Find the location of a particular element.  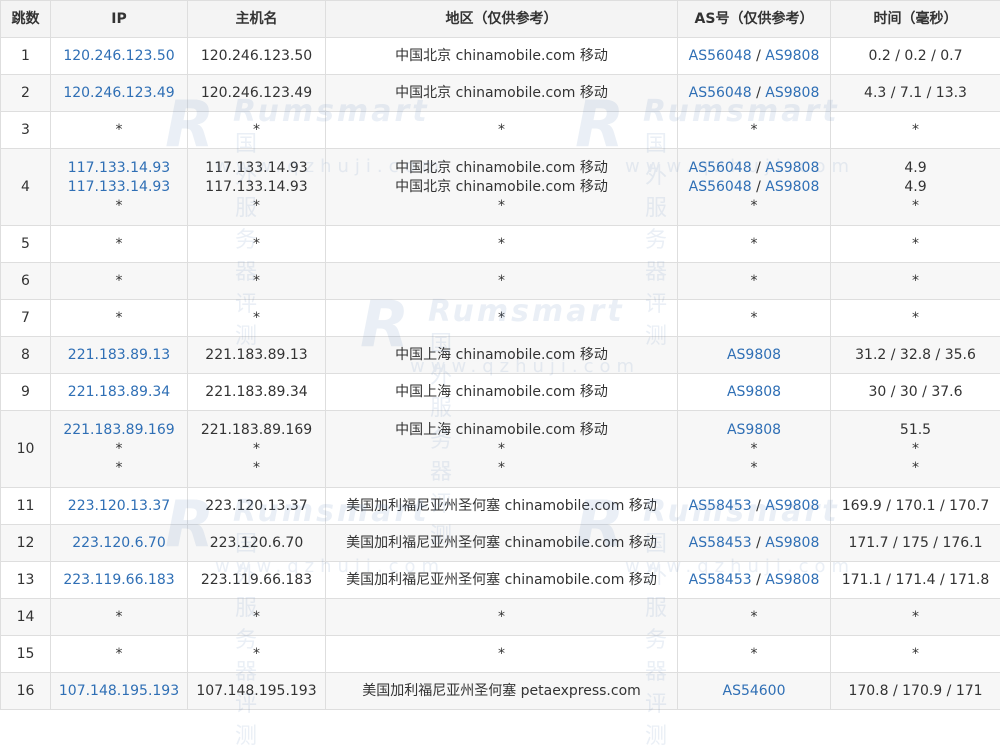

hop-cell: 13 is located at coordinates (26, 580).